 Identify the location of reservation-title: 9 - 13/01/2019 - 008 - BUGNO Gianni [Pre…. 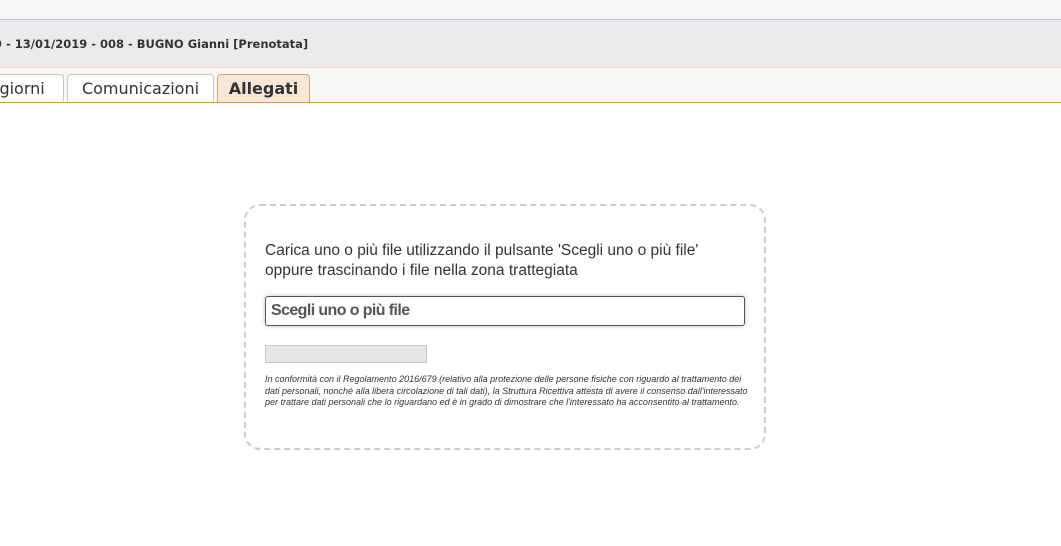
(154, 44).